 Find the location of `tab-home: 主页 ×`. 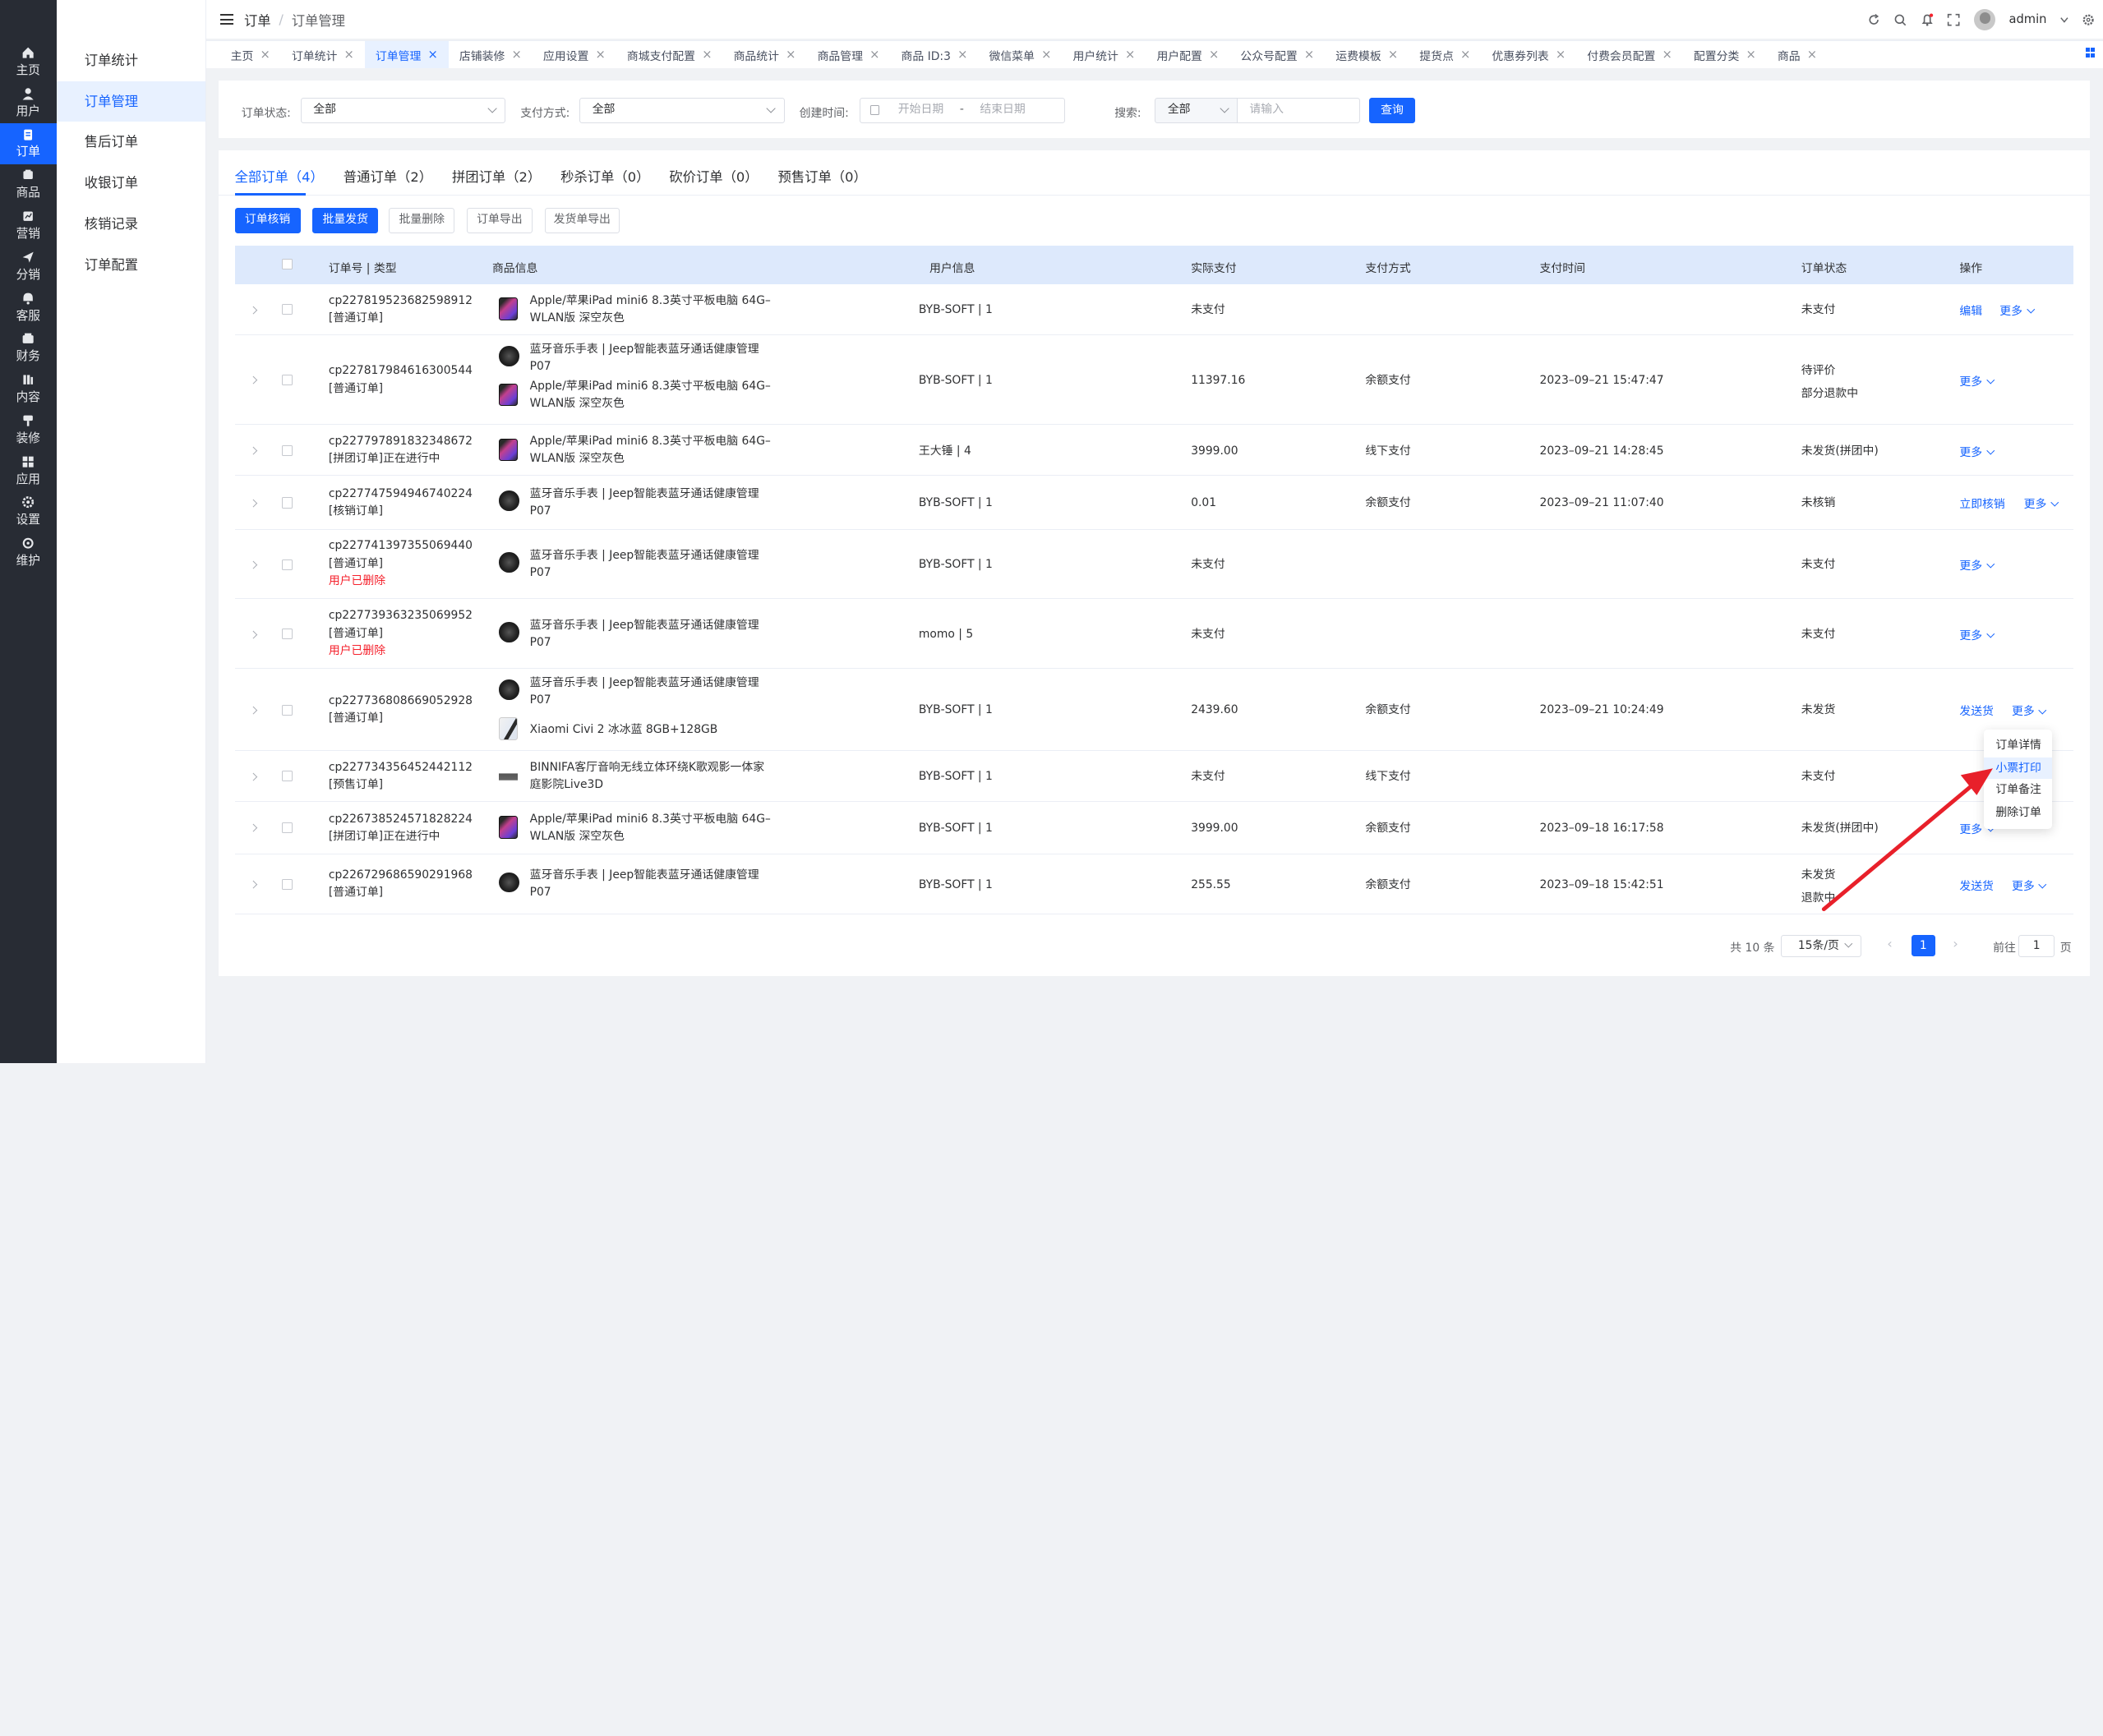

tab-home: 主页 × is located at coordinates (250, 54).